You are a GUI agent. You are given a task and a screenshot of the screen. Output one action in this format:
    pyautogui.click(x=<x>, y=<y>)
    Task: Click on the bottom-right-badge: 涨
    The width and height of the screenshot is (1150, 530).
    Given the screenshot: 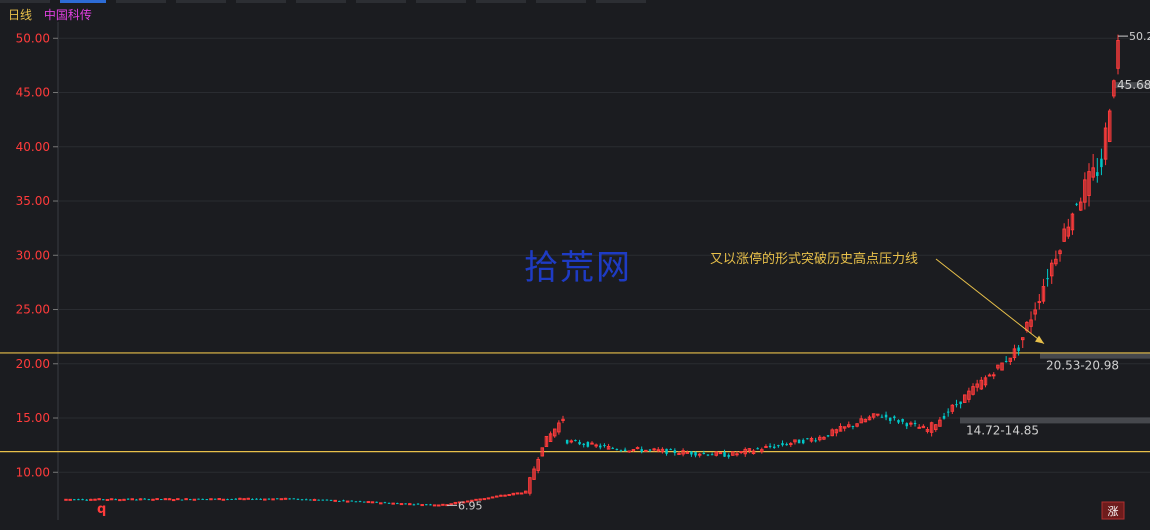 What is the action you would take?
    pyautogui.click(x=1113, y=511)
    